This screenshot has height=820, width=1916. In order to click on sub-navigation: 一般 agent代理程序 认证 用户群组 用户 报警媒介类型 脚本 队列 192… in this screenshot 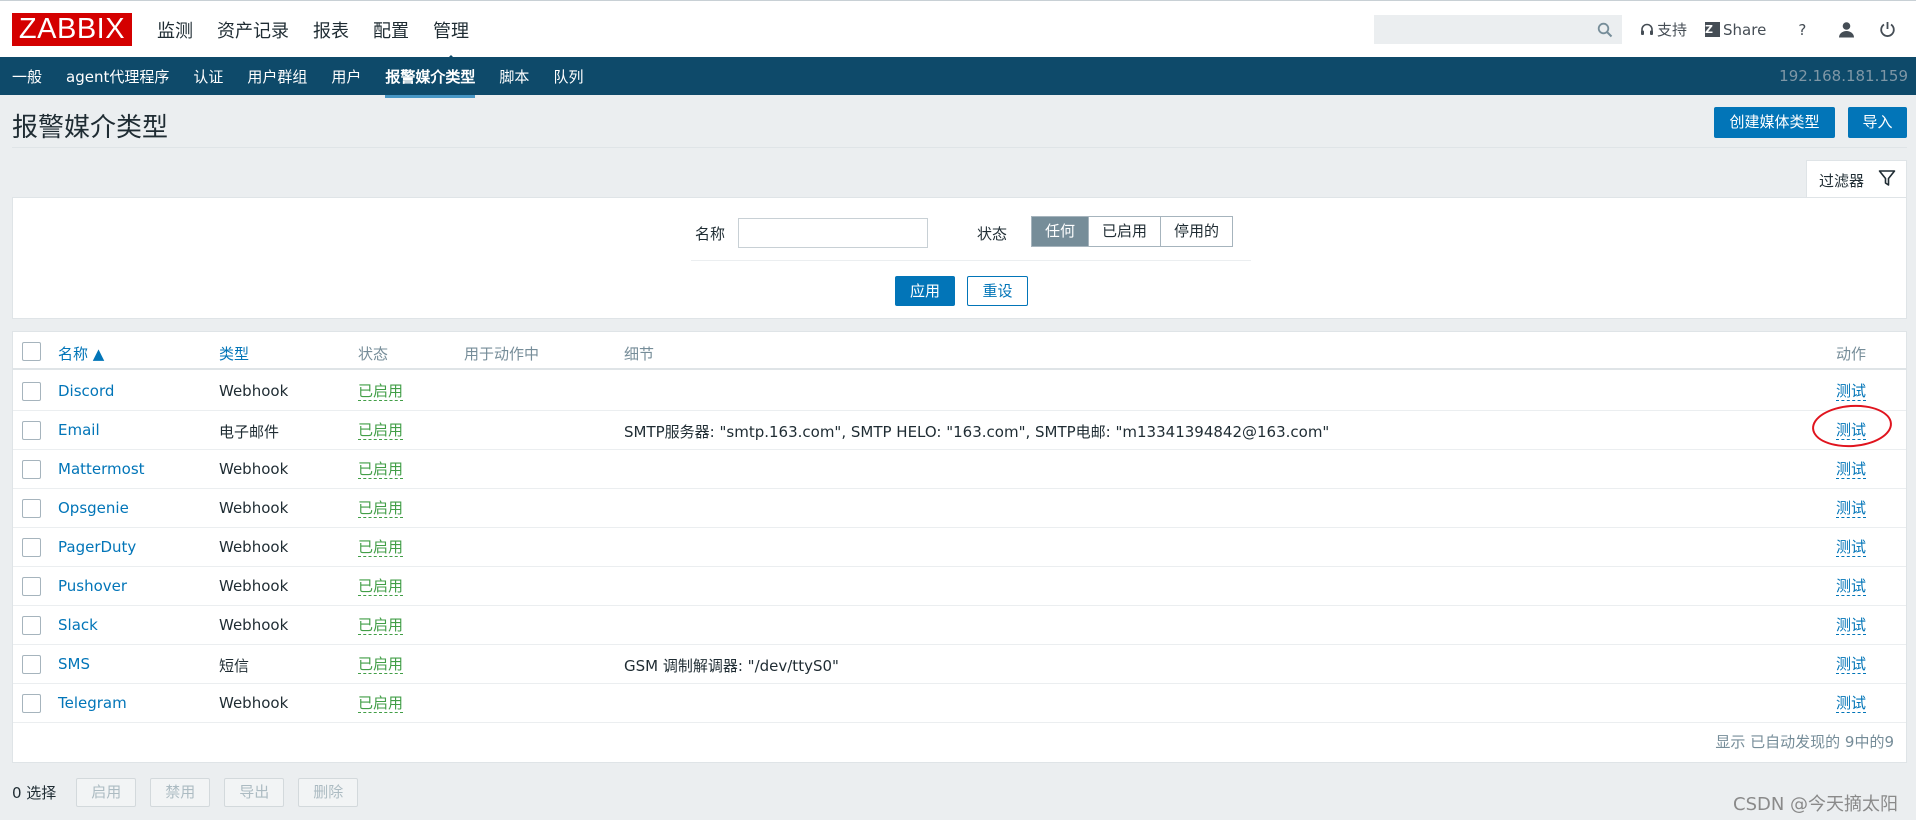, I will do `click(958, 77)`.